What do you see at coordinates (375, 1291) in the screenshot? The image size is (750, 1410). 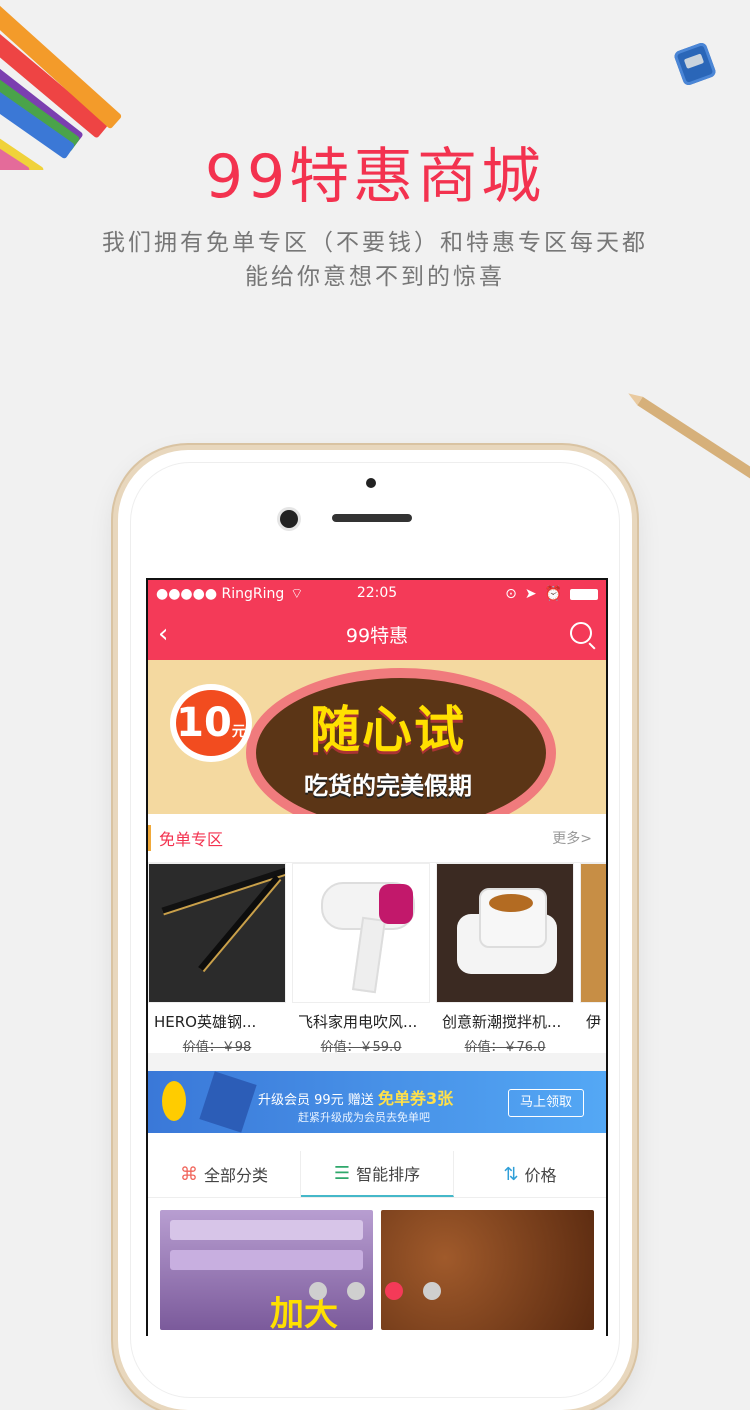 I see `pagination-dots` at bounding box center [375, 1291].